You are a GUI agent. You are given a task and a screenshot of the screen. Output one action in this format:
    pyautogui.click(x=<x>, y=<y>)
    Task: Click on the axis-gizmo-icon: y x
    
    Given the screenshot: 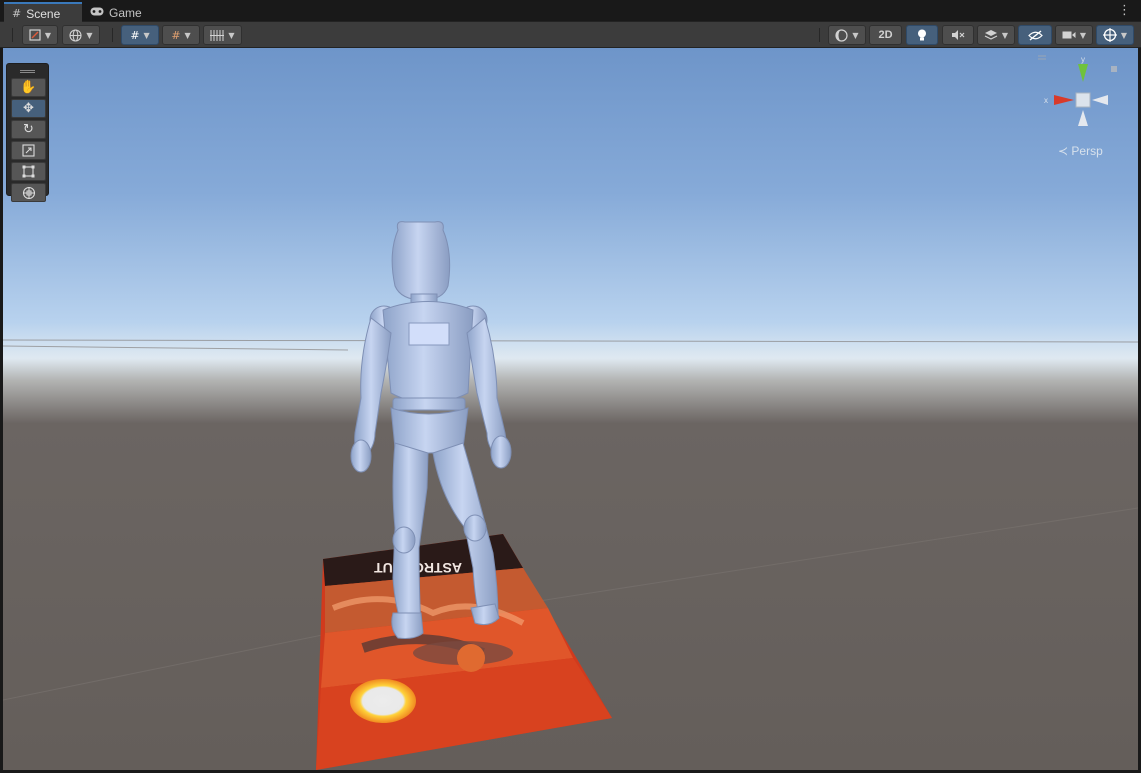 What is the action you would take?
    pyautogui.click(x=1077, y=90)
    